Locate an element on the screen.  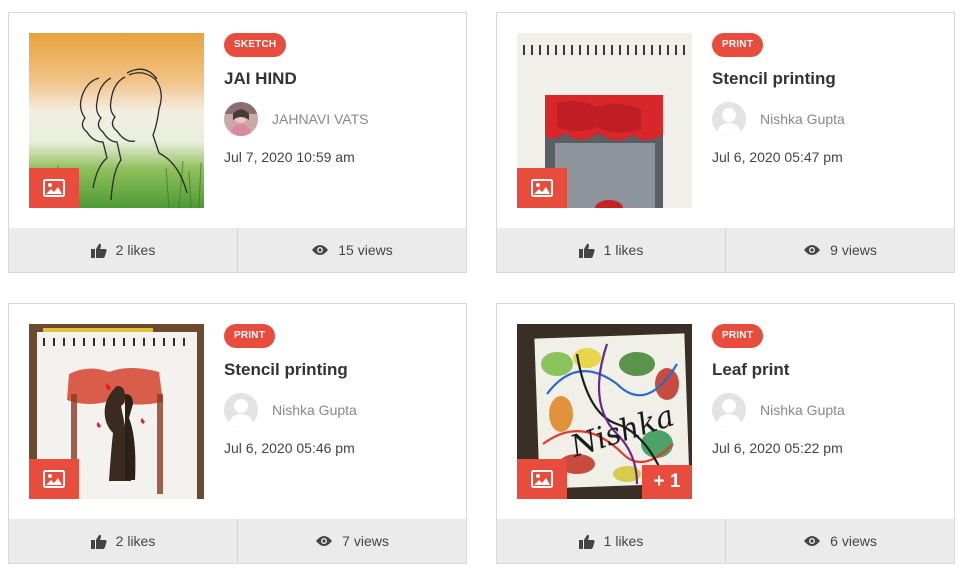
views-count: 7 views is located at coordinates (365, 541).